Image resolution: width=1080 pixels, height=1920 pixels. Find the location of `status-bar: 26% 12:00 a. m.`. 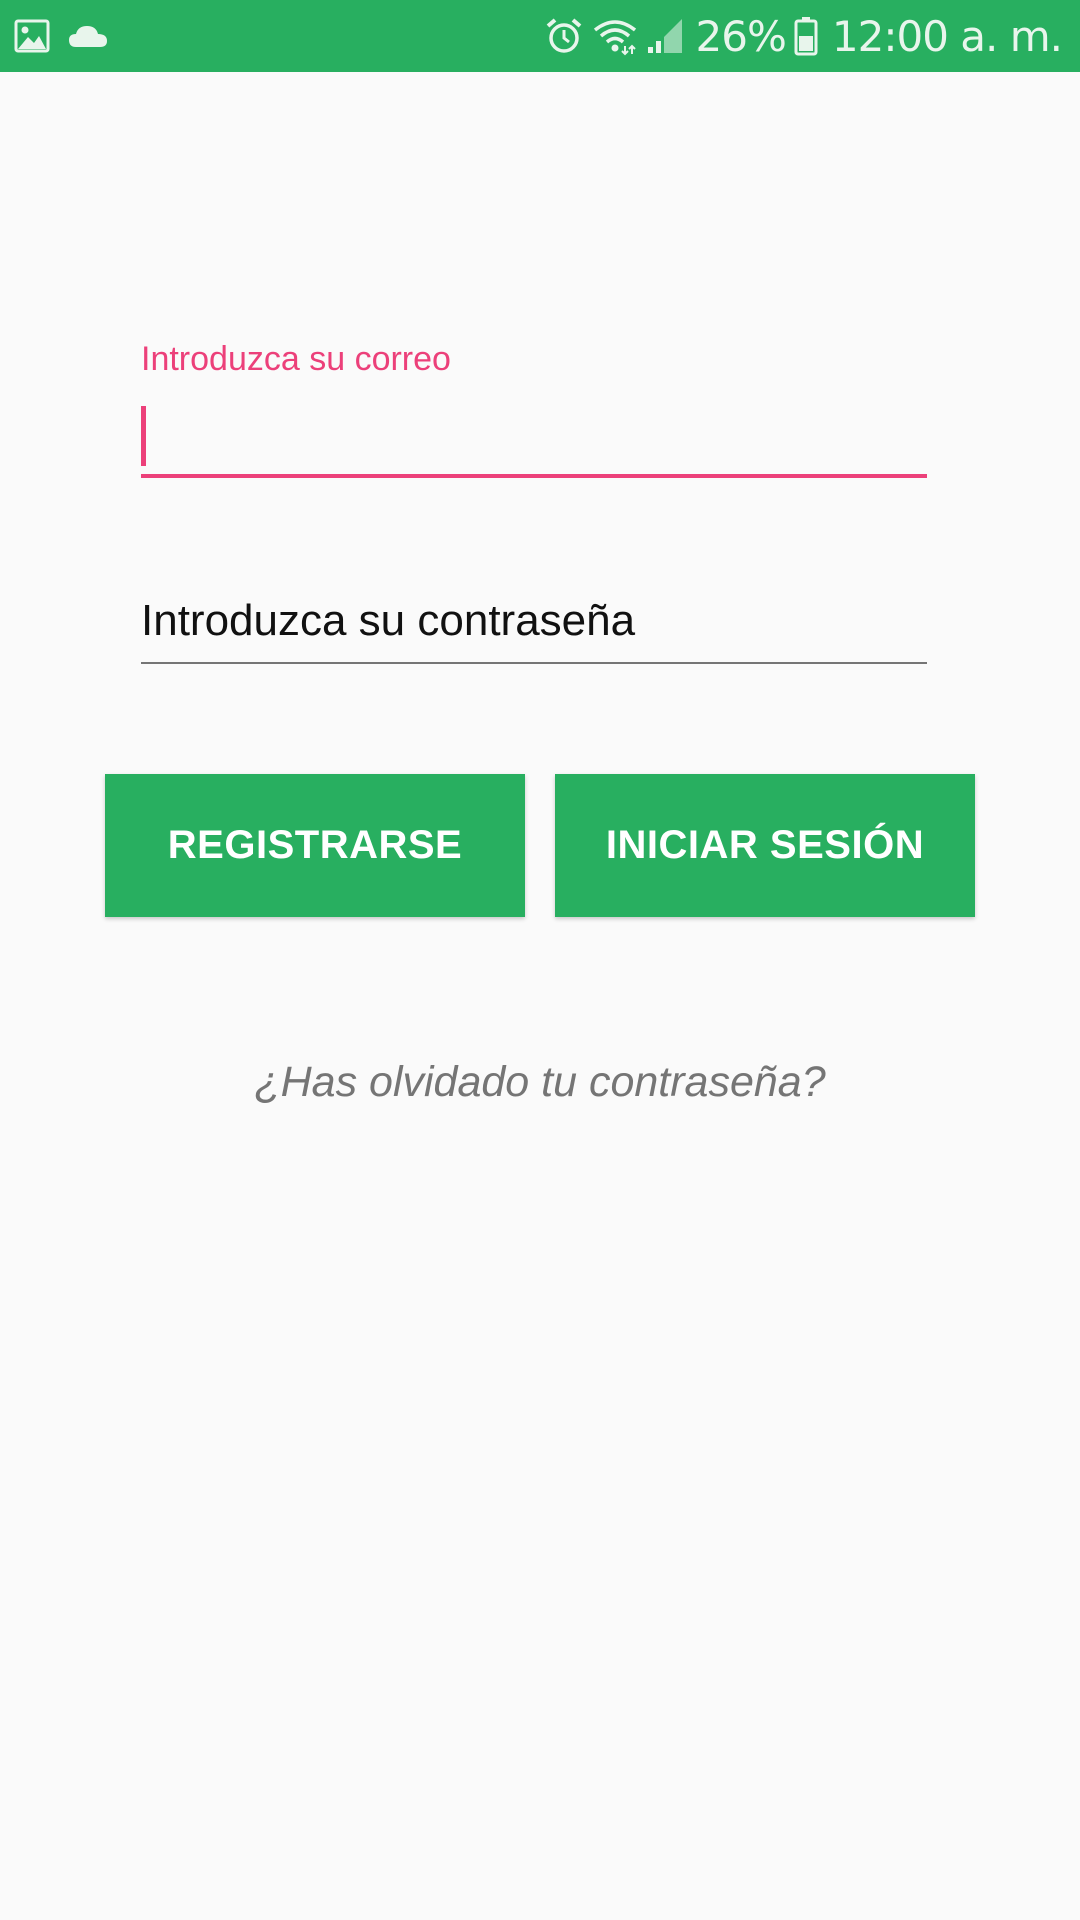

status-bar: 26% 12:00 a. m. is located at coordinates (540, 36).